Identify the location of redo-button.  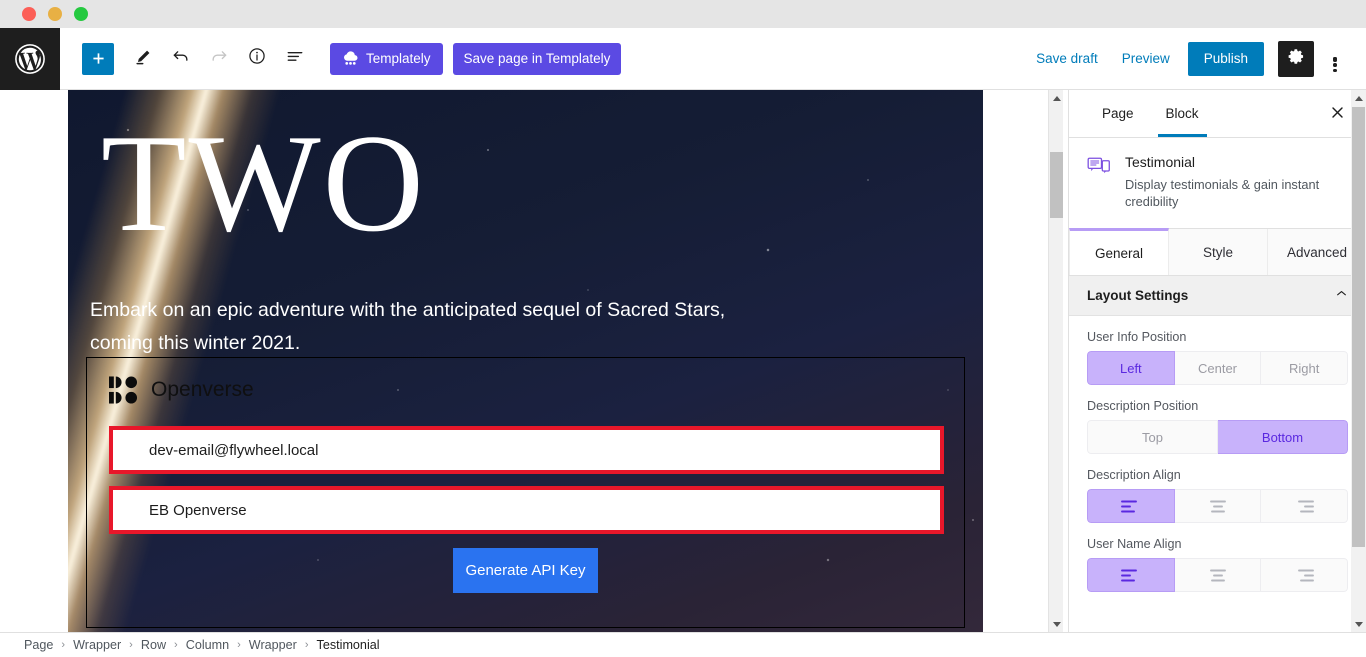
(219, 59).